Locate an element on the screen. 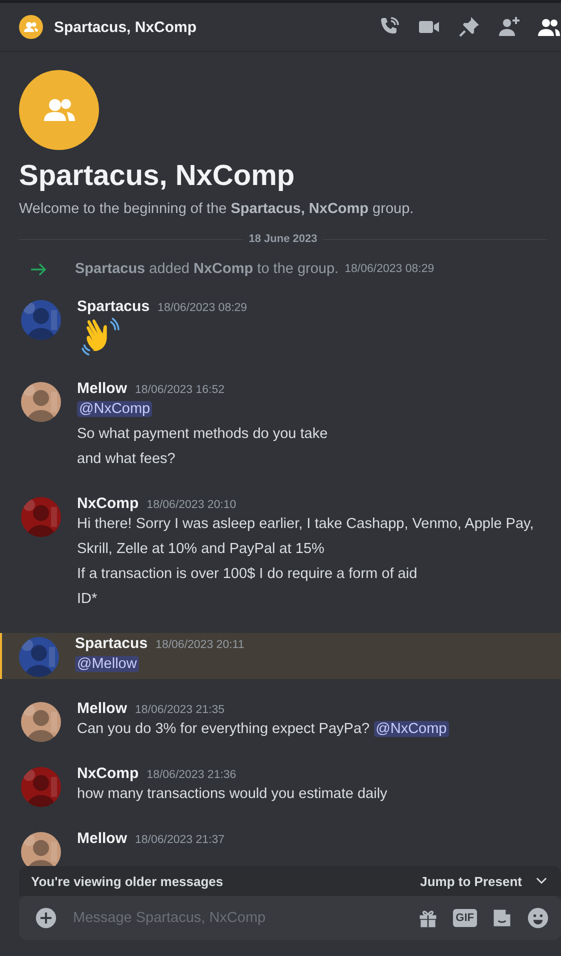 This screenshot has width=561, height=956. sticker-icon is located at coordinates (502, 918).